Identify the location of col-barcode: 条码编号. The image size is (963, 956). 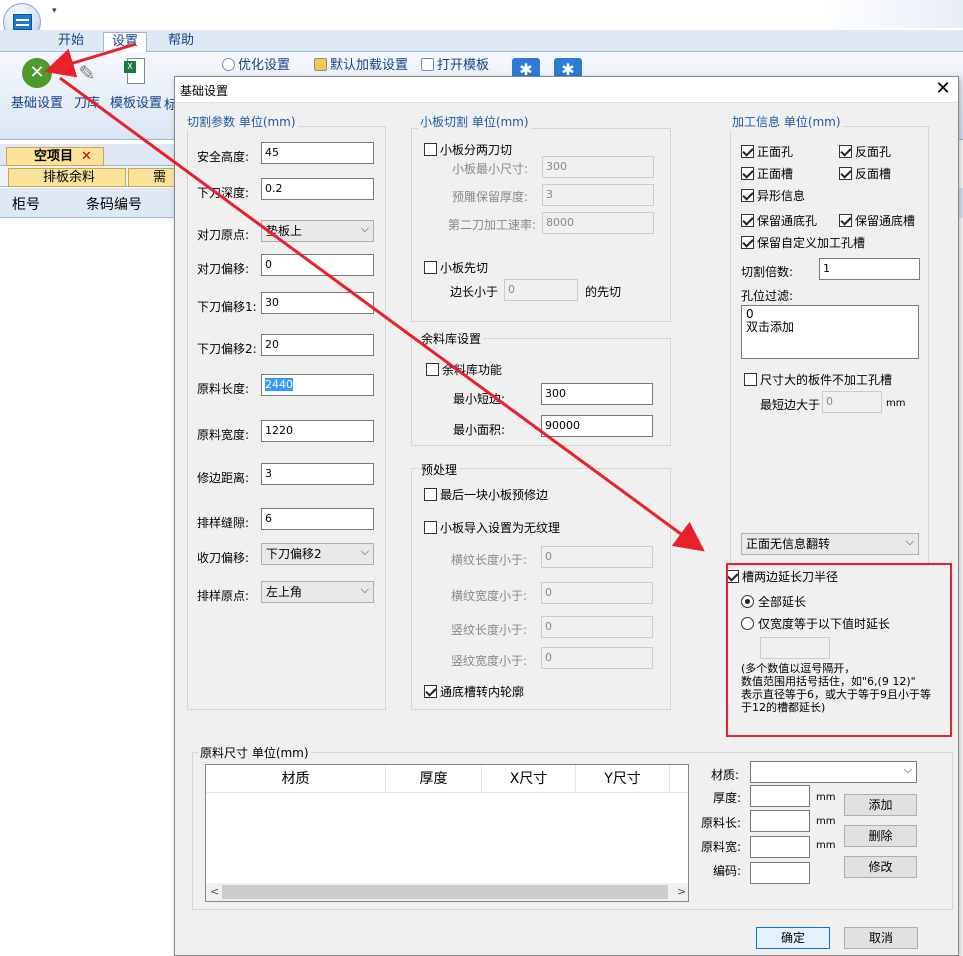
(114, 204).